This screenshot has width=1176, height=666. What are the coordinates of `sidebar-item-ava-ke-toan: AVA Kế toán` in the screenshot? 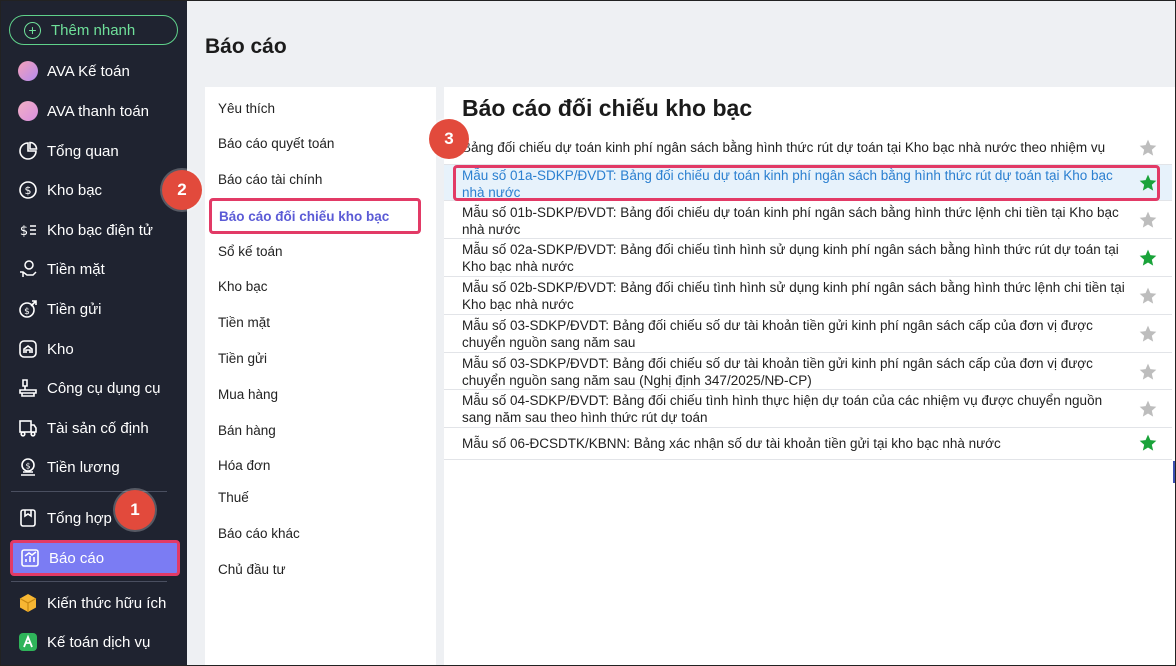 It's located at (95, 71).